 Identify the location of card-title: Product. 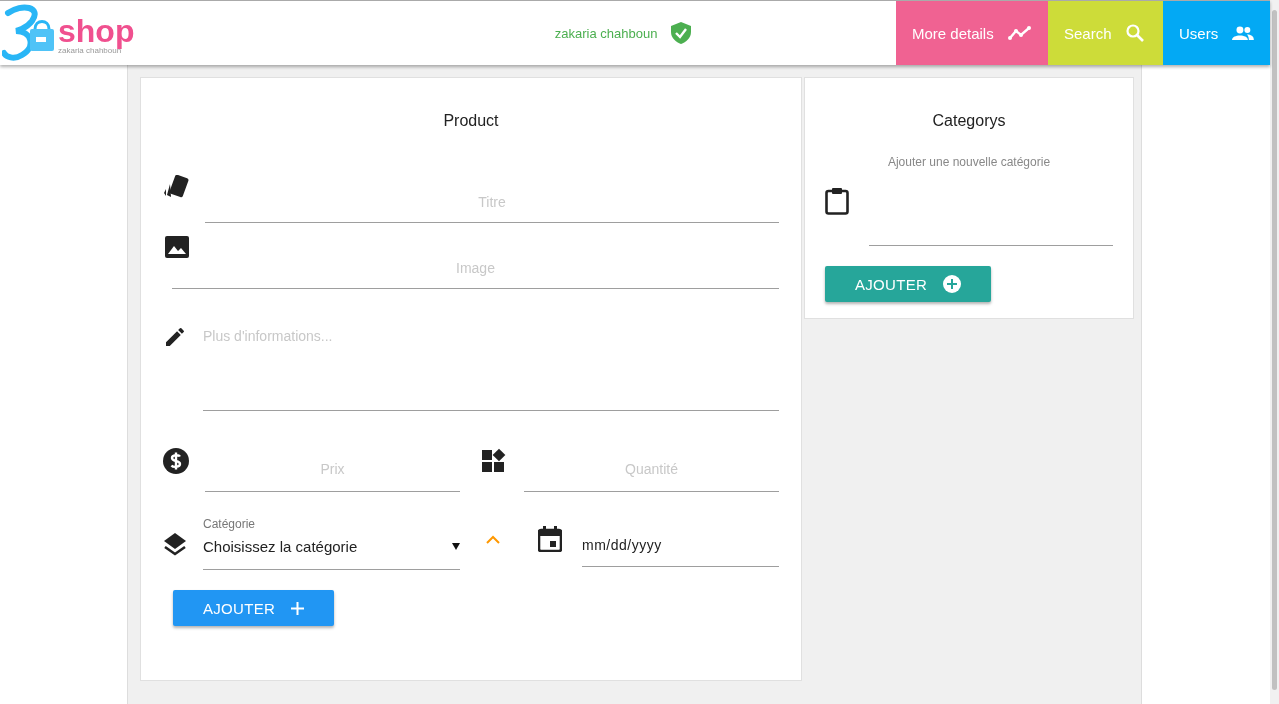
(471, 121).